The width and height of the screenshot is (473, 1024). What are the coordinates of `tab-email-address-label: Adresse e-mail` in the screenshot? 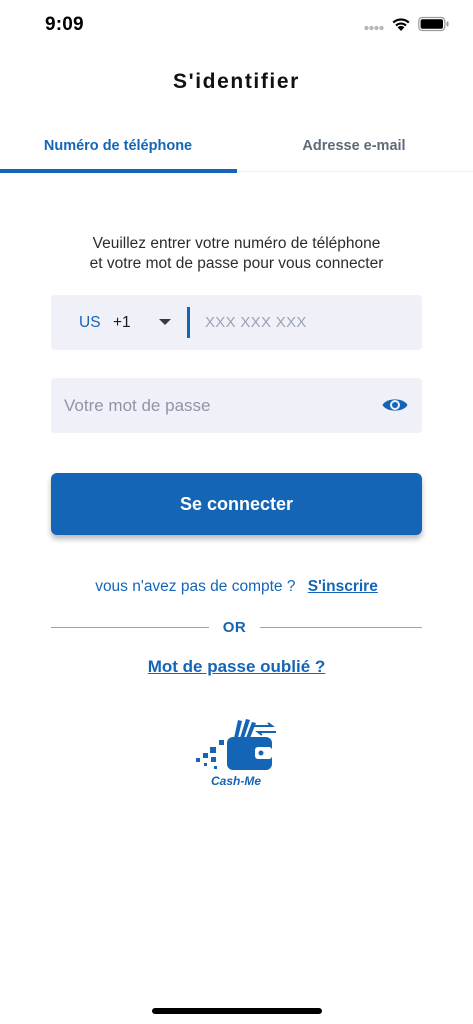 It's located at (354, 146).